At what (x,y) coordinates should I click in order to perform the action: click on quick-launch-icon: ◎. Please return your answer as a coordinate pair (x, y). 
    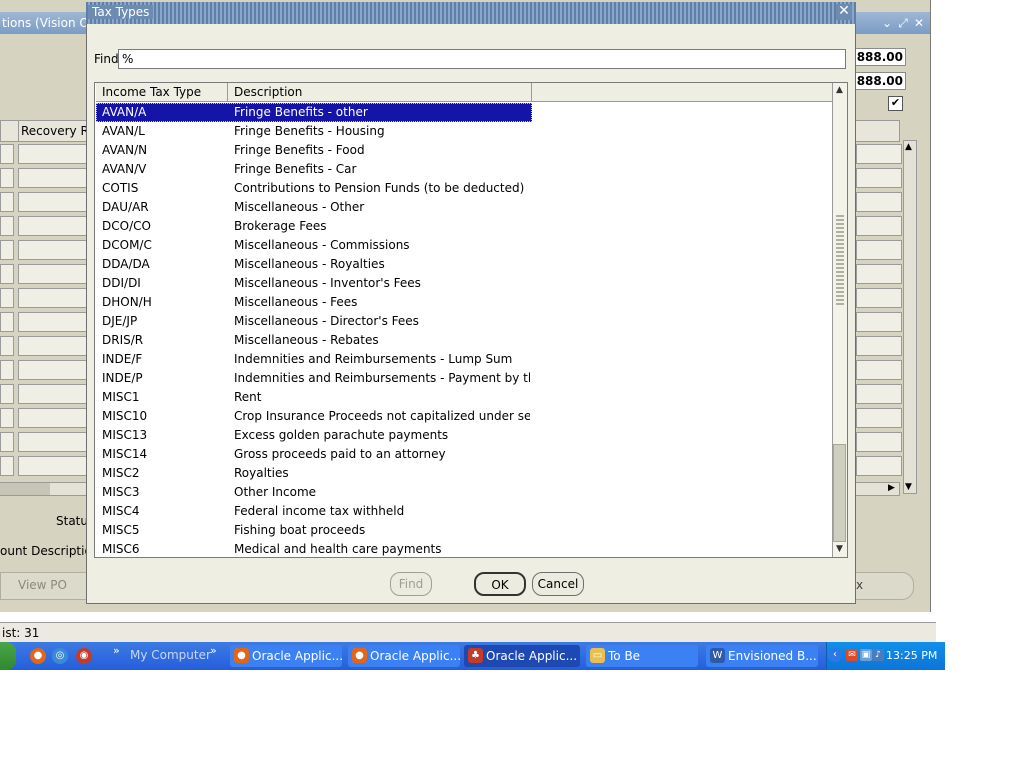
    Looking at the image, I should click on (60, 656).